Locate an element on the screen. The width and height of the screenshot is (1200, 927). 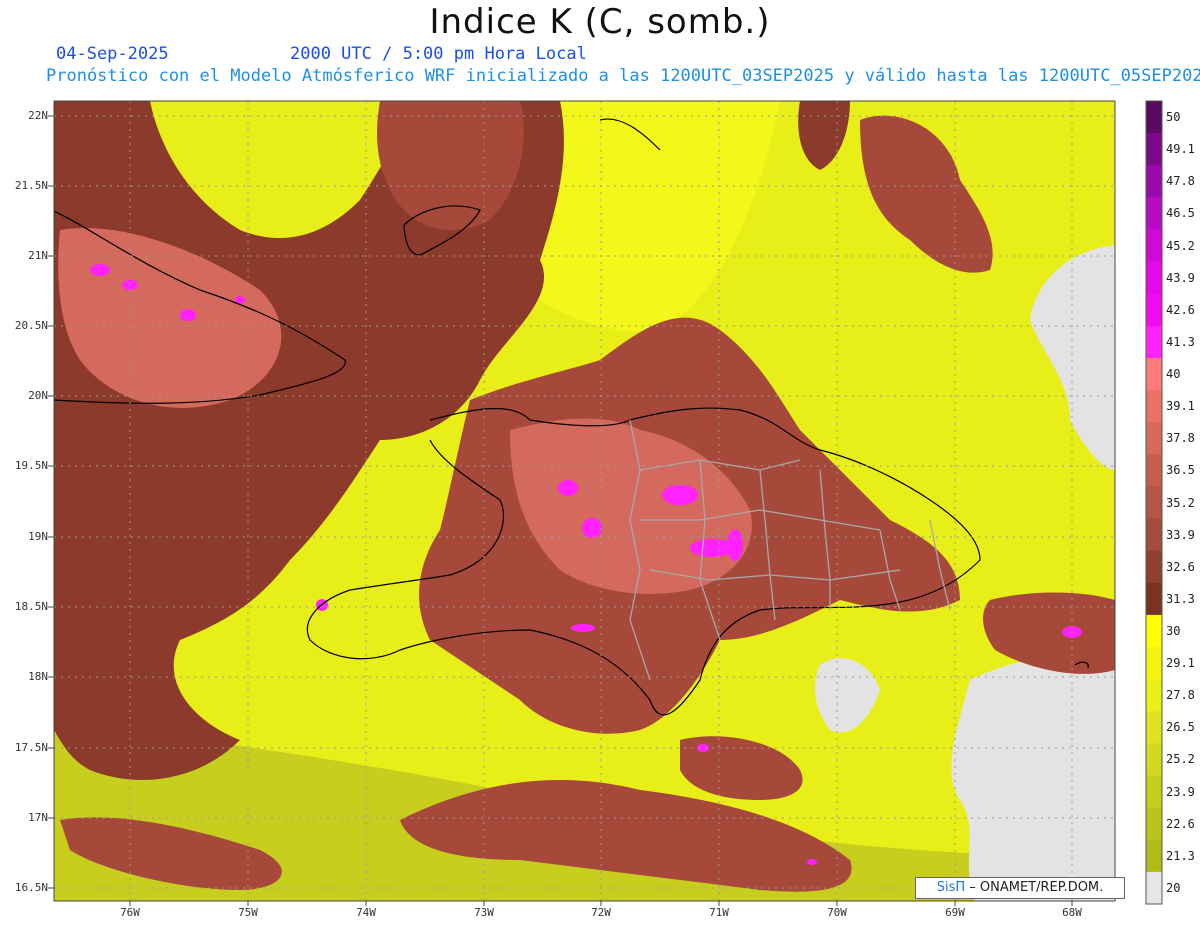
colorbar-label: 40 is located at coordinates (1173, 374).